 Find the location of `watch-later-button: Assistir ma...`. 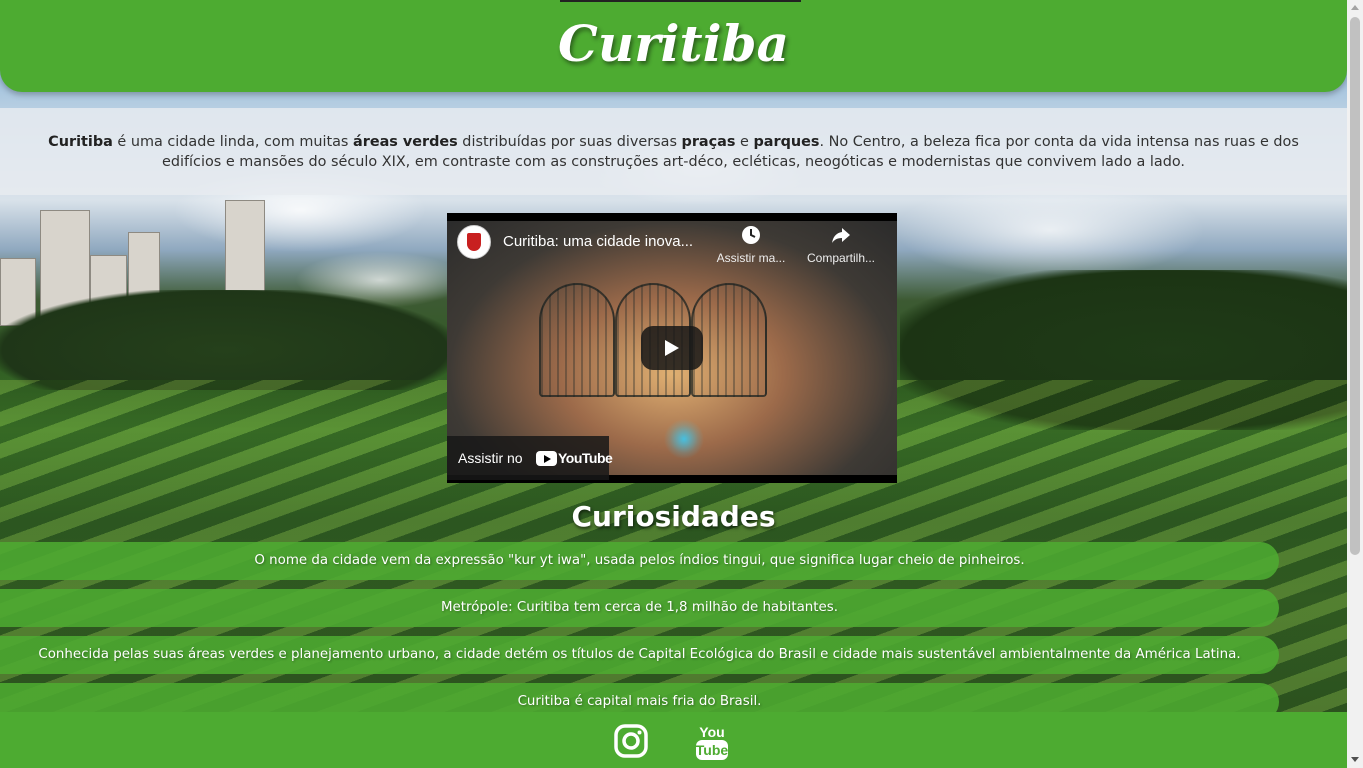

watch-later-button: Assistir ma... is located at coordinates (751, 245).